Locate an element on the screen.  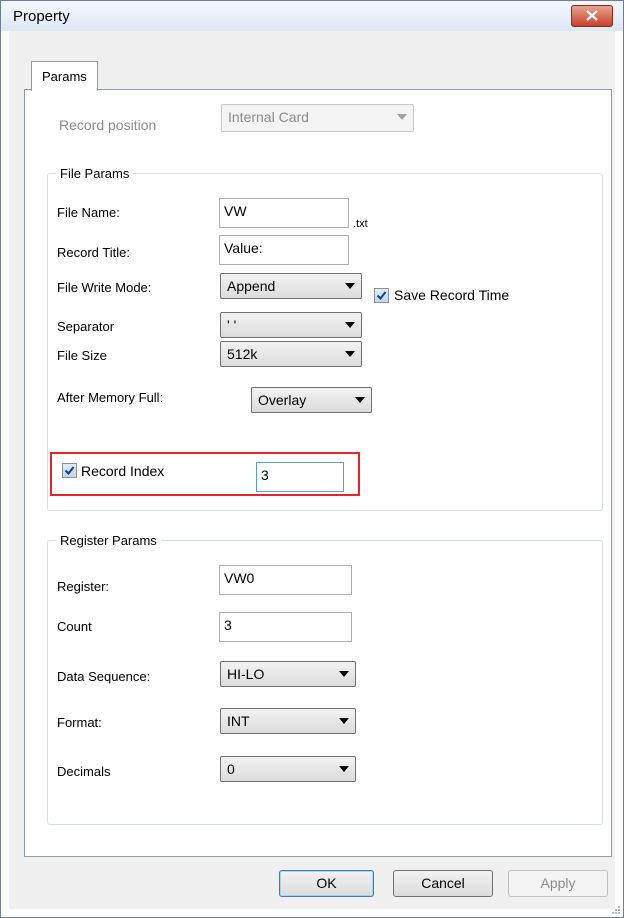
record-index-checkbox is located at coordinates (69, 470).